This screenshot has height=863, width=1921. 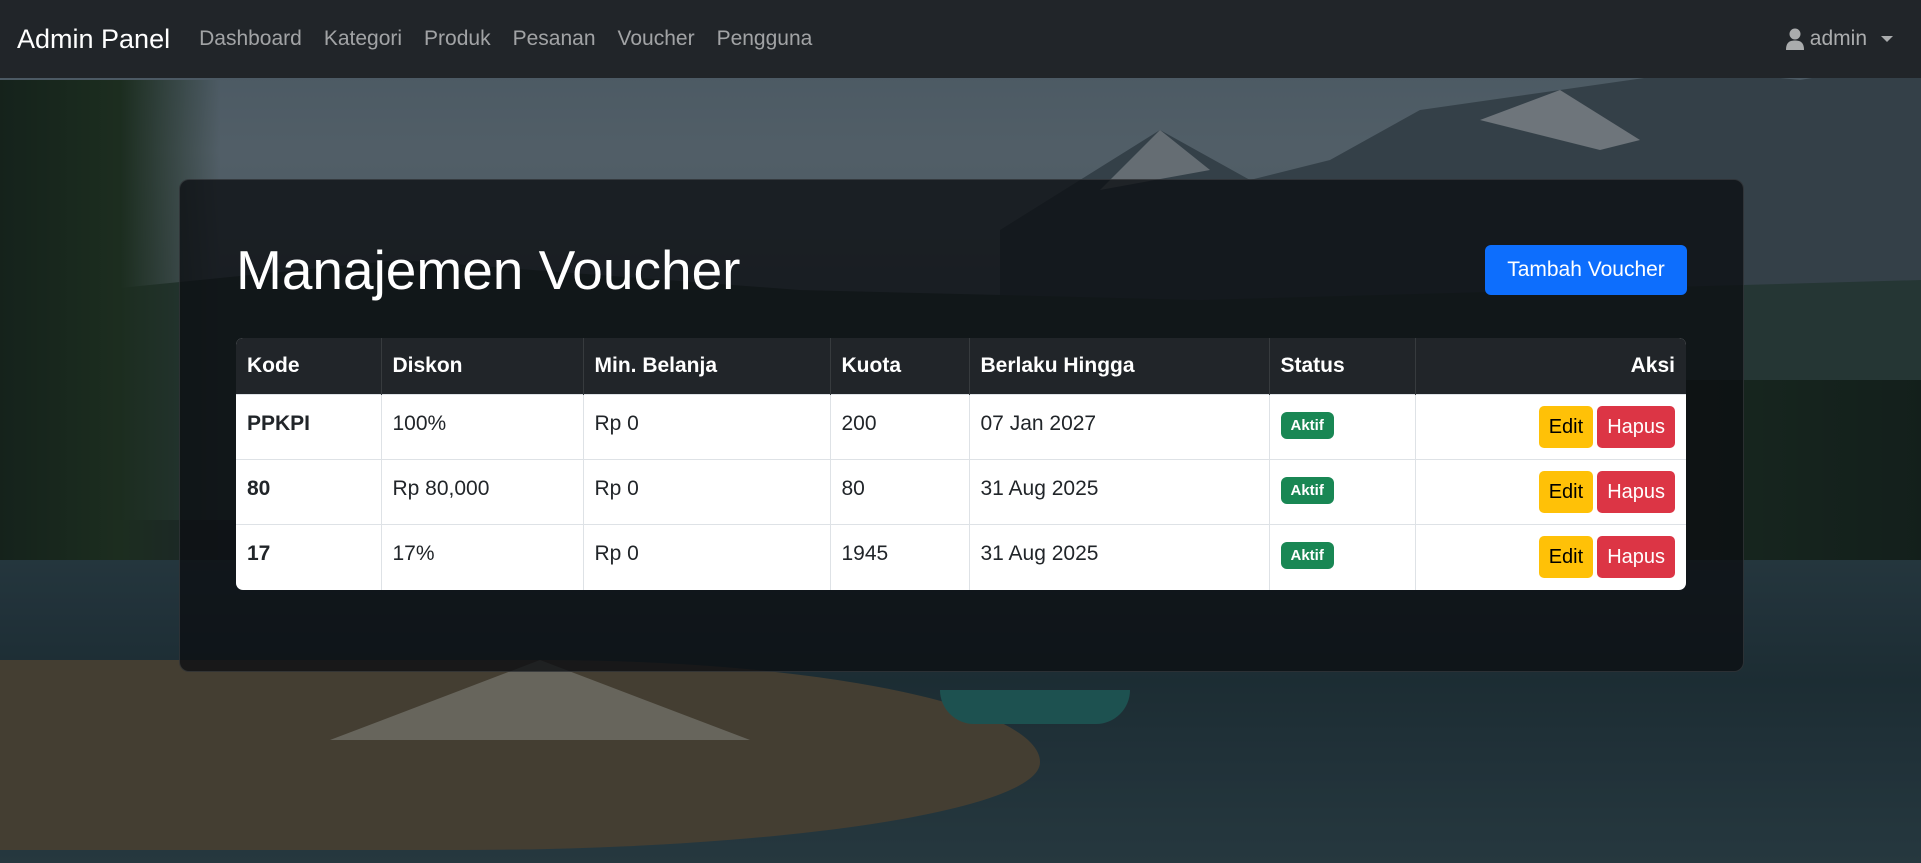 I want to click on user-icon, so click(x=1794, y=39).